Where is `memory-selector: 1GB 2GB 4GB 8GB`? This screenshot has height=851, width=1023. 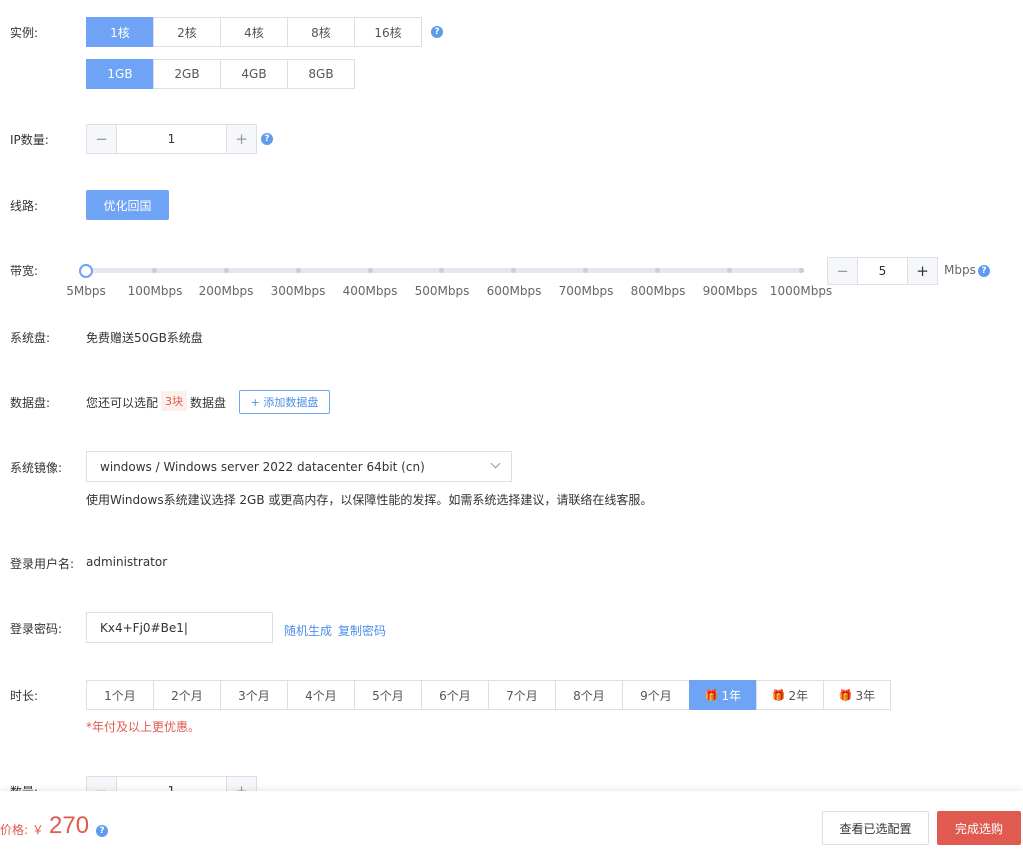 memory-selector: 1GB 2GB 4GB 8GB is located at coordinates (220, 74).